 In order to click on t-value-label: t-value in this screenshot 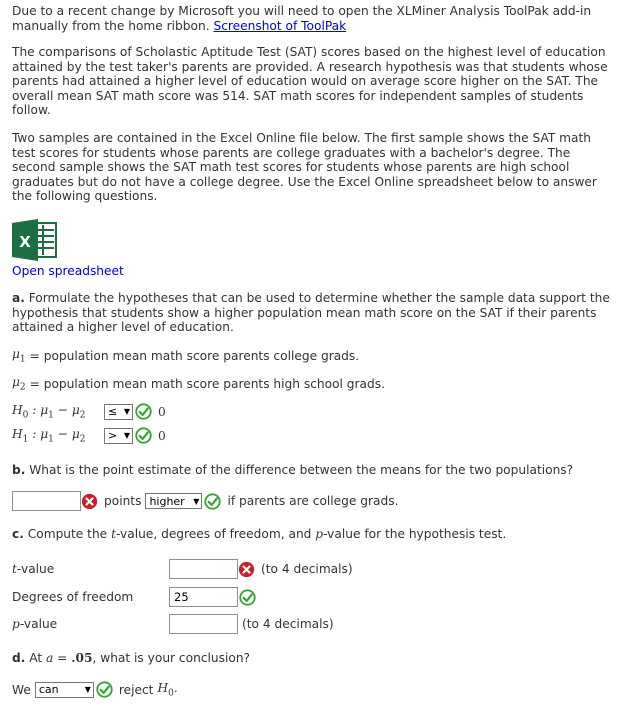, I will do `click(33, 569)`.